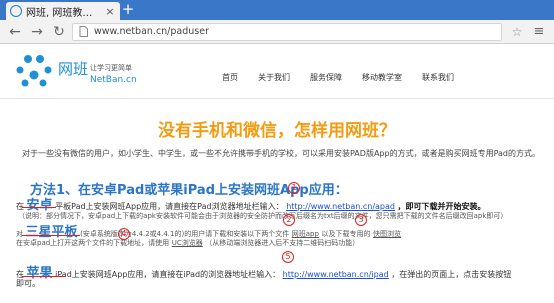 The height and width of the screenshot is (303, 554). What do you see at coordinates (169, 206) in the screenshot?
I see `android-text: 平板Pad上安装网班App应用，请直接在Pad浏览器地址栏输入：` at bounding box center [169, 206].